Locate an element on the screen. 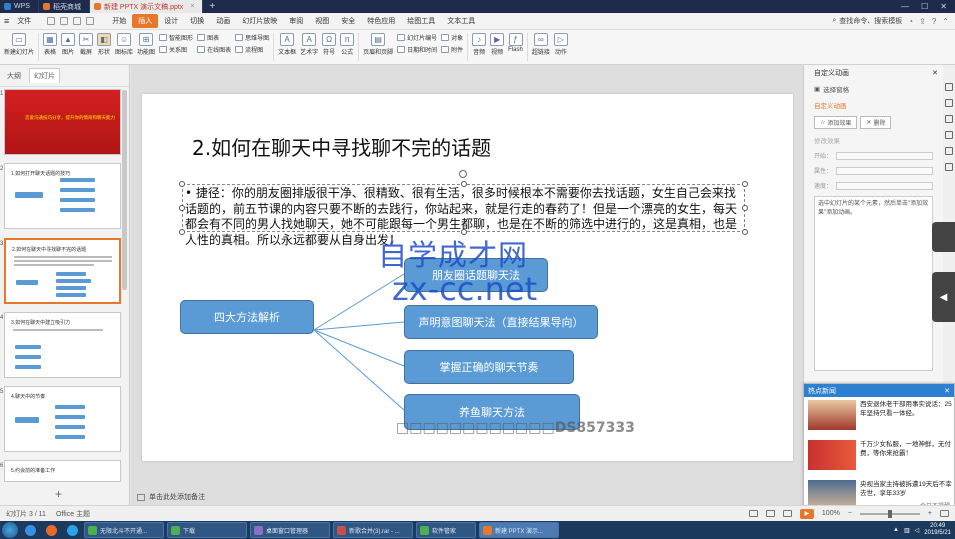  flash-button: ƒ Flash is located at coordinates (515, 43).